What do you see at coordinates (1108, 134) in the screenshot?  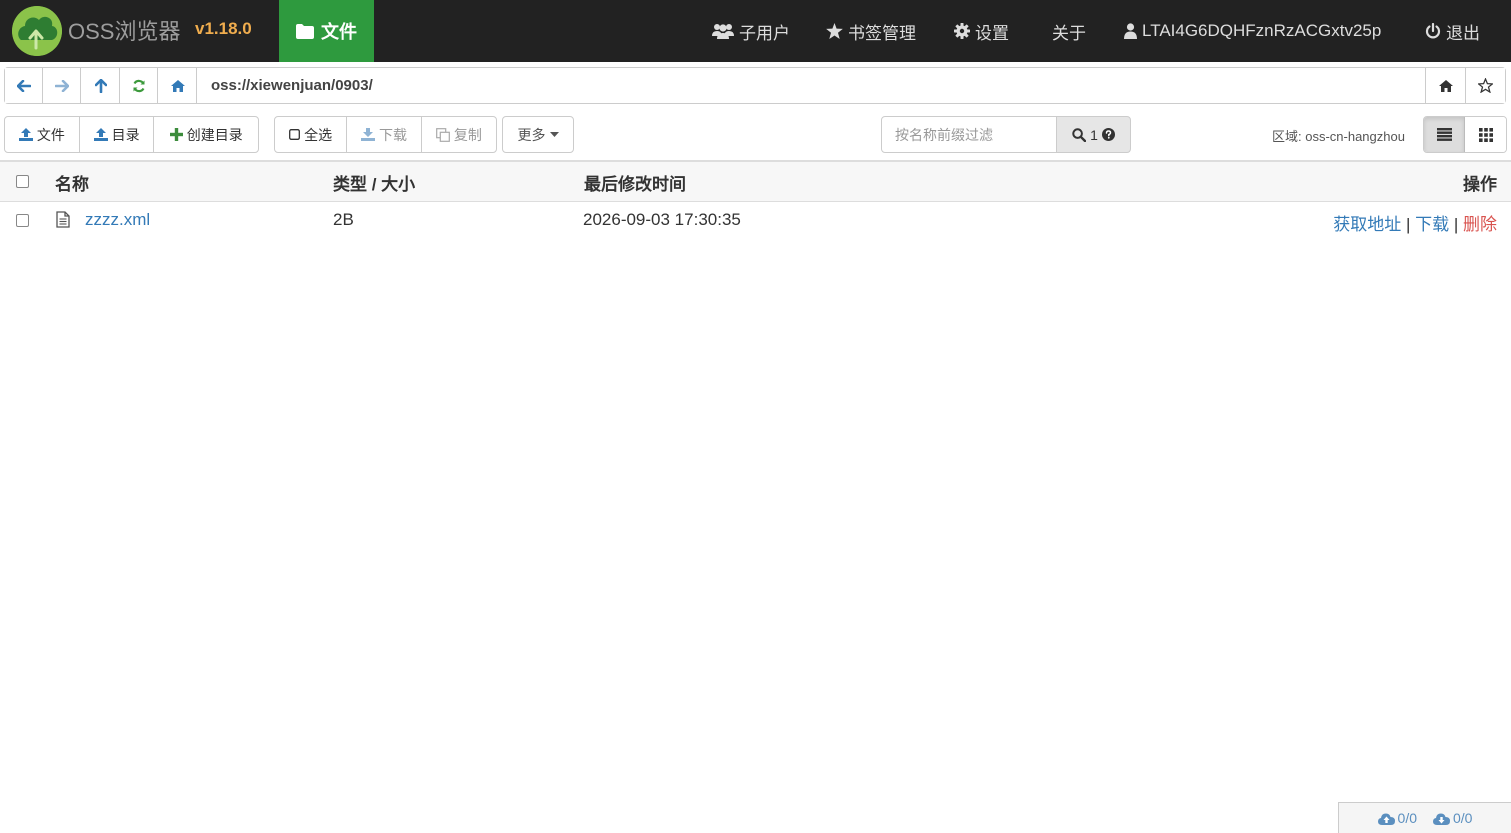 I see `question-circle-icon` at bounding box center [1108, 134].